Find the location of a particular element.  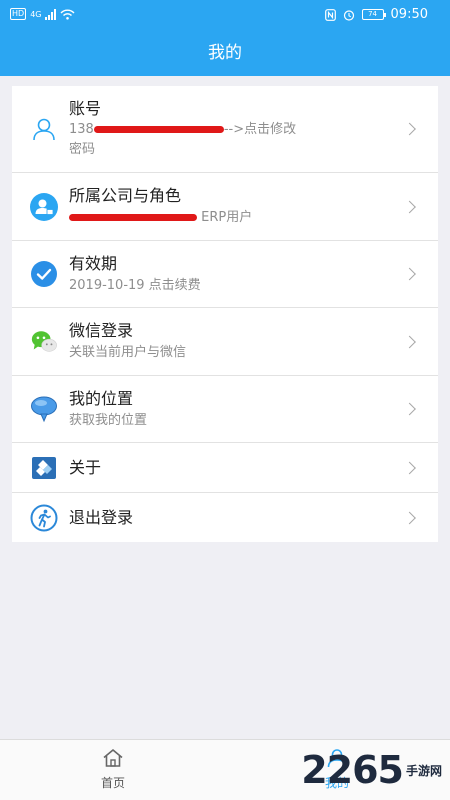

menu-item-text: 所属公司与角色 ERP用户 is located at coordinates (253, 206).